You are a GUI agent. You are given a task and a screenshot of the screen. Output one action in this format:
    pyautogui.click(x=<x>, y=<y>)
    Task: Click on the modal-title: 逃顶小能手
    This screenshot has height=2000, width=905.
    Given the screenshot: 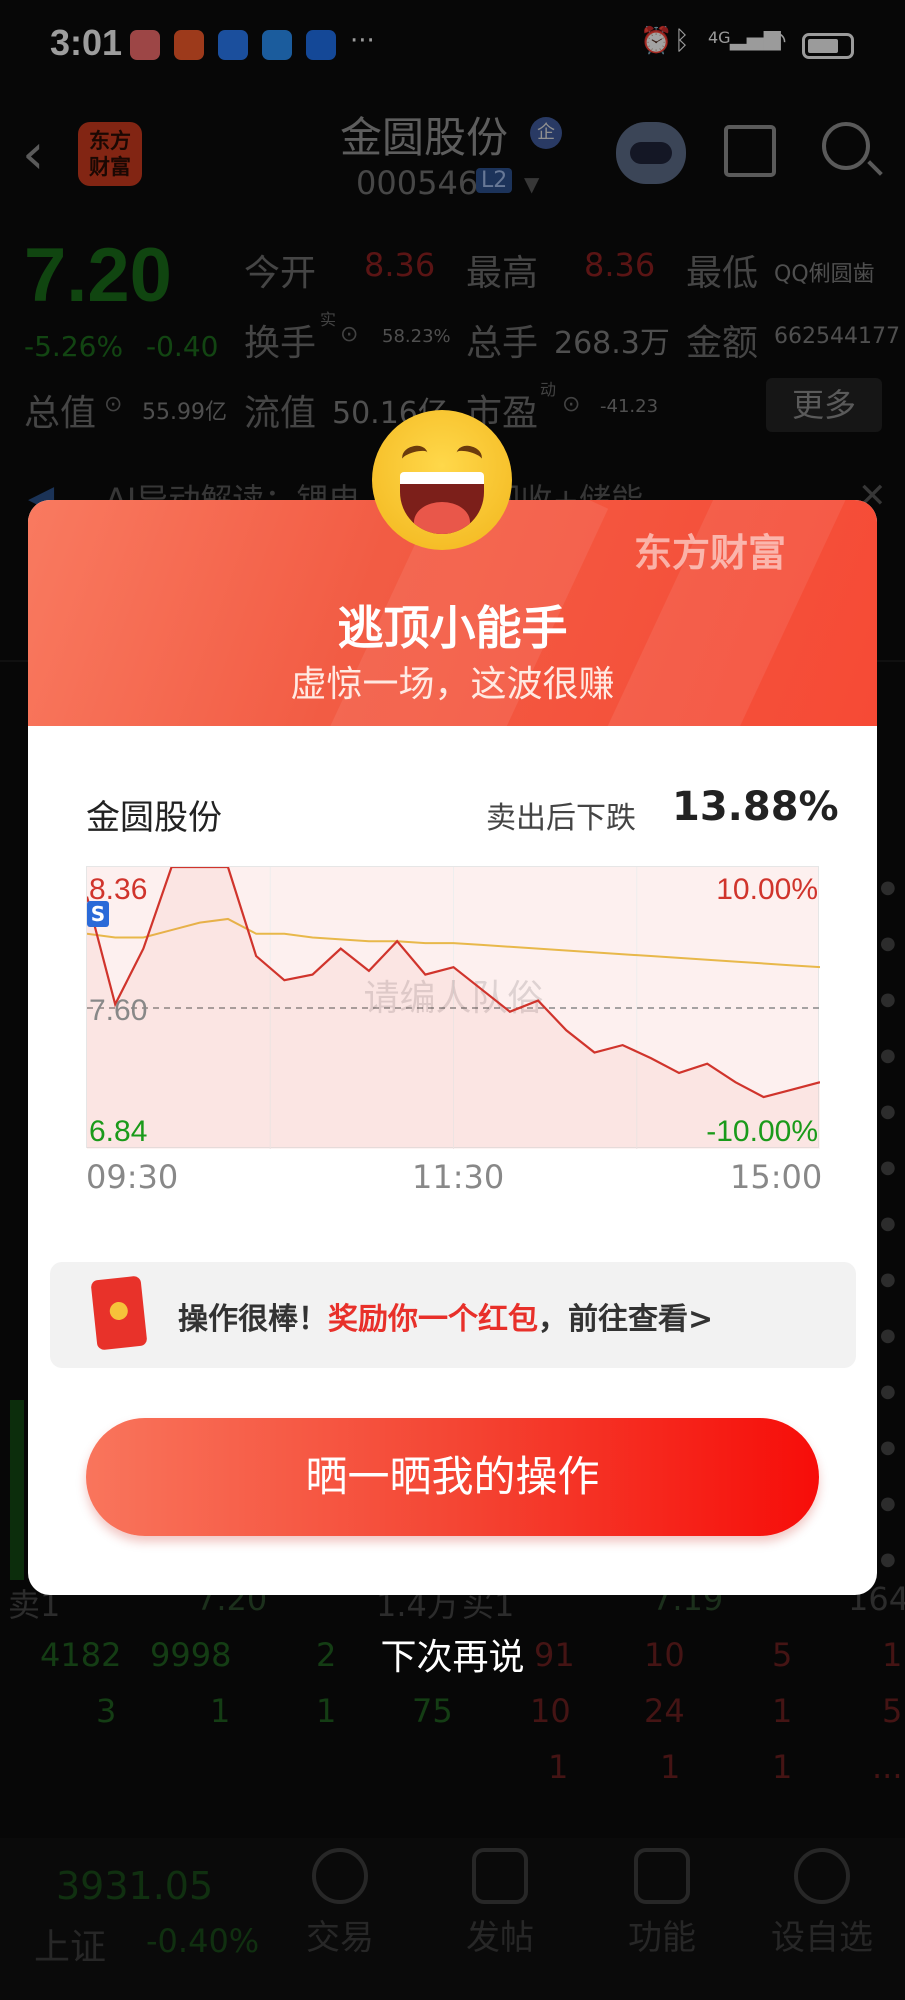 What is the action you would take?
    pyautogui.click(x=452, y=628)
    